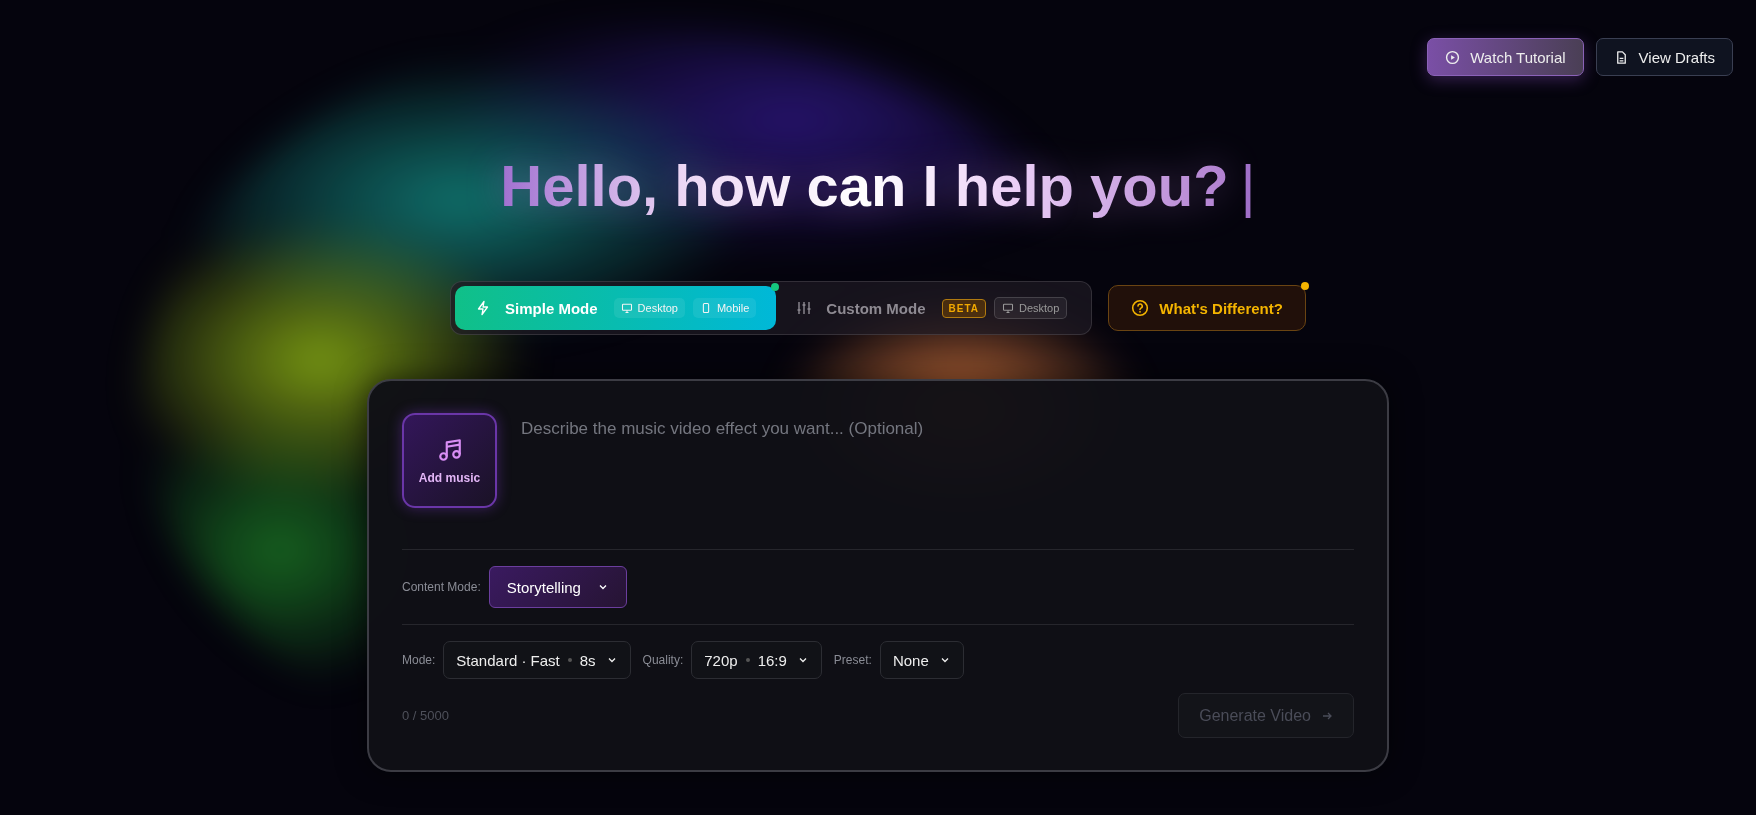 The width and height of the screenshot is (1756, 815). I want to click on settings-dropdown: 720p 16:9, so click(756, 660).